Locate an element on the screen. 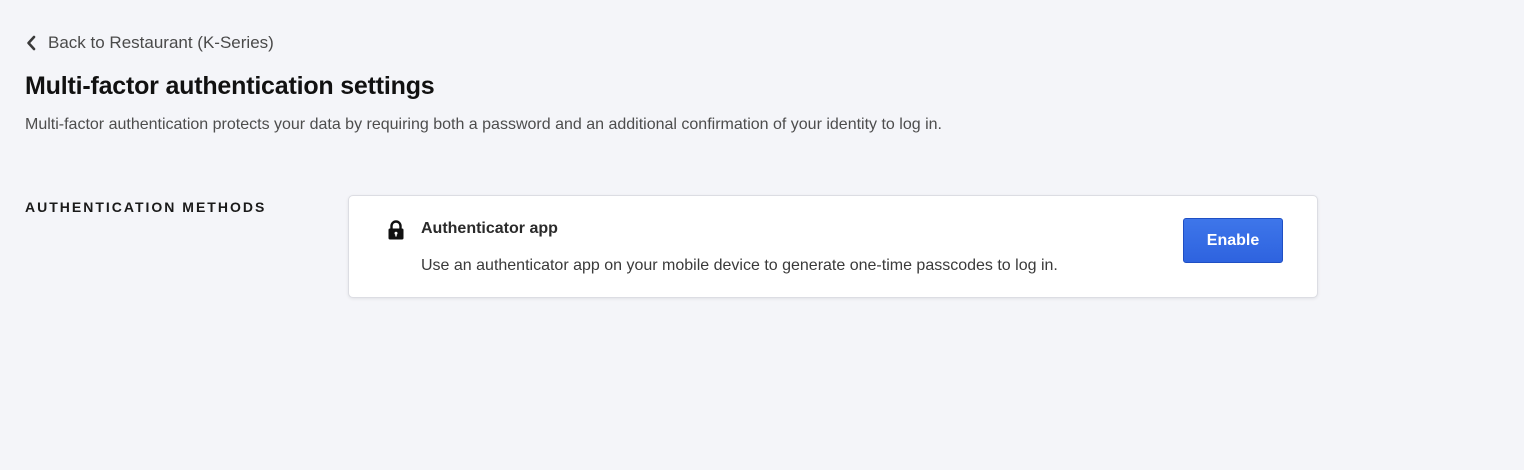  back-link-label: Back to Restaurant (K-Series) is located at coordinates (161, 42).